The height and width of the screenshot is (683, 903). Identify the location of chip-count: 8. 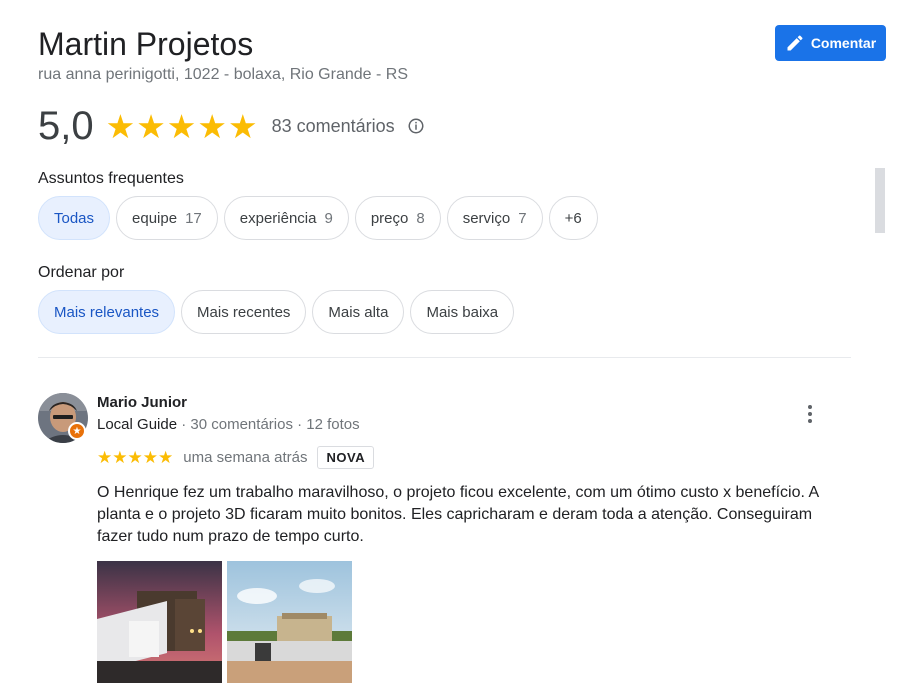
(420, 218).